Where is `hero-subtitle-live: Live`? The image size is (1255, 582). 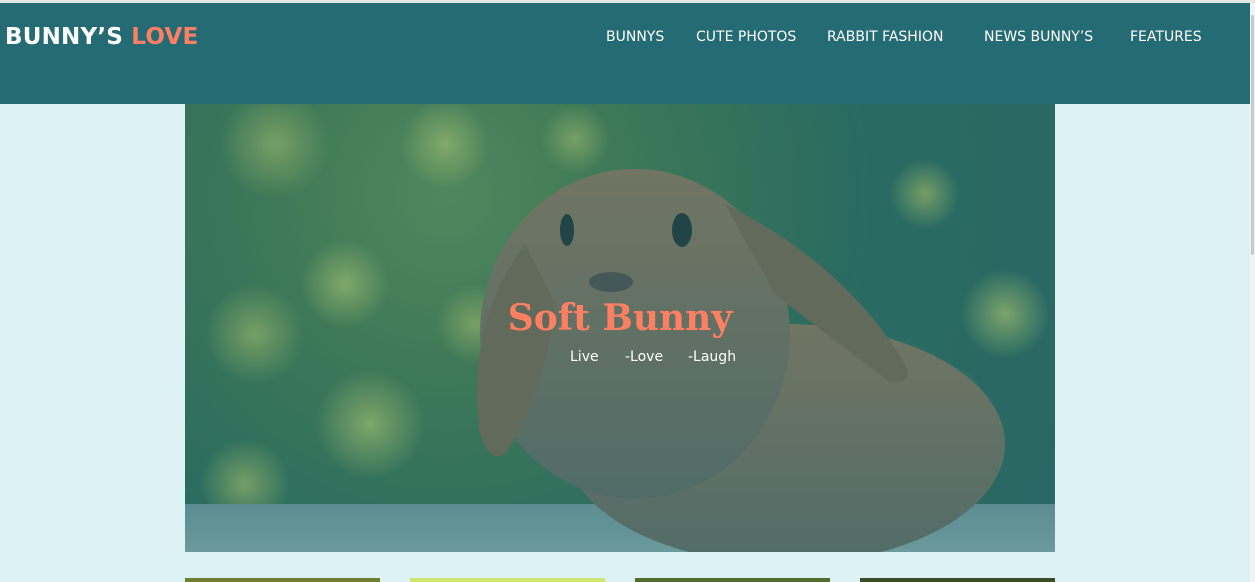
hero-subtitle-live: Live is located at coordinates (584, 357).